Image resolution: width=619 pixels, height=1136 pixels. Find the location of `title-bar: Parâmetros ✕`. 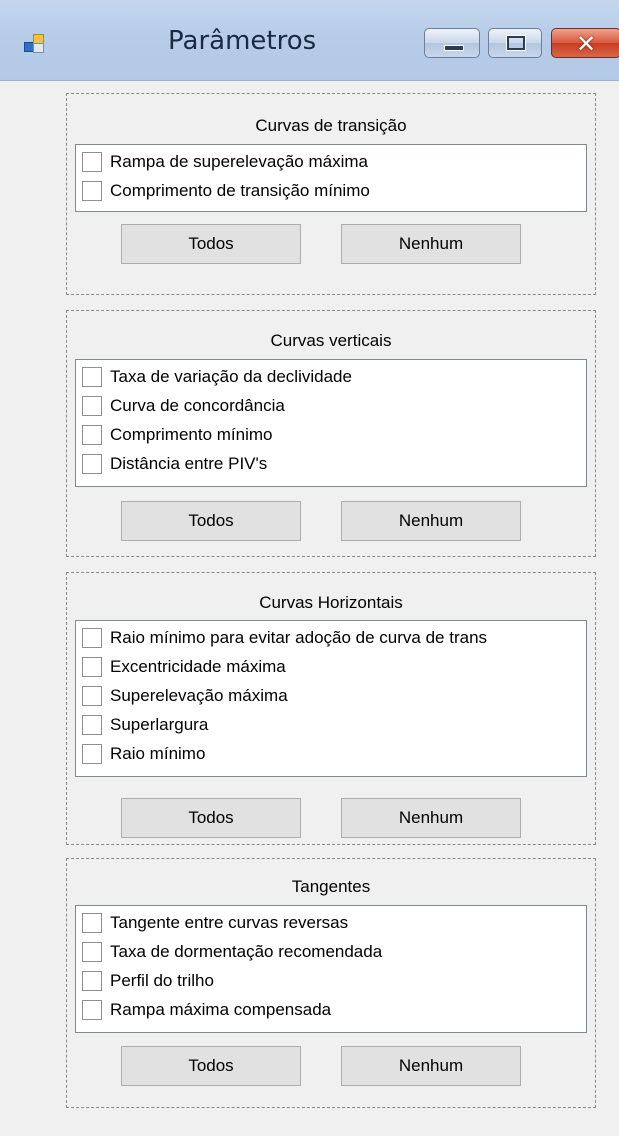

title-bar: Parâmetros ✕ is located at coordinates (309, 40).